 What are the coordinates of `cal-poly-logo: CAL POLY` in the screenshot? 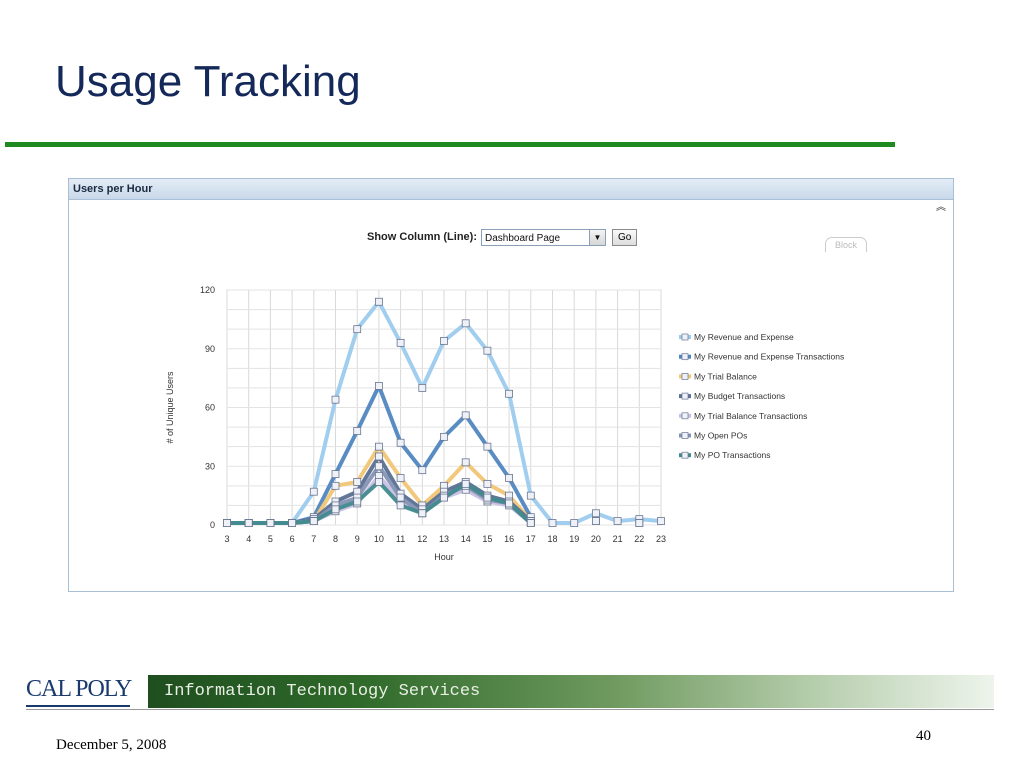 It's located at (79, 689).